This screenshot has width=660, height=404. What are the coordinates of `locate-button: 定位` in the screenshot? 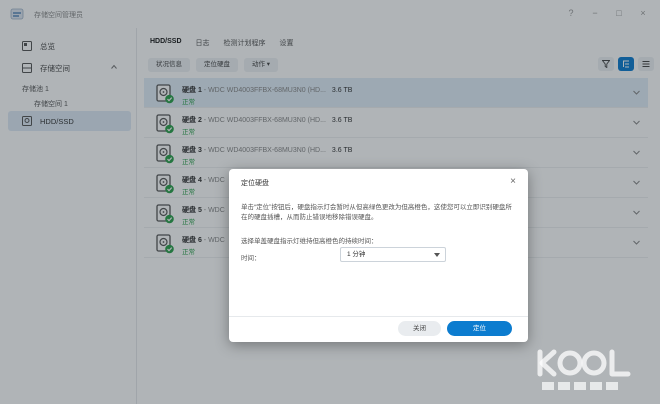 It's located at (479, 328).